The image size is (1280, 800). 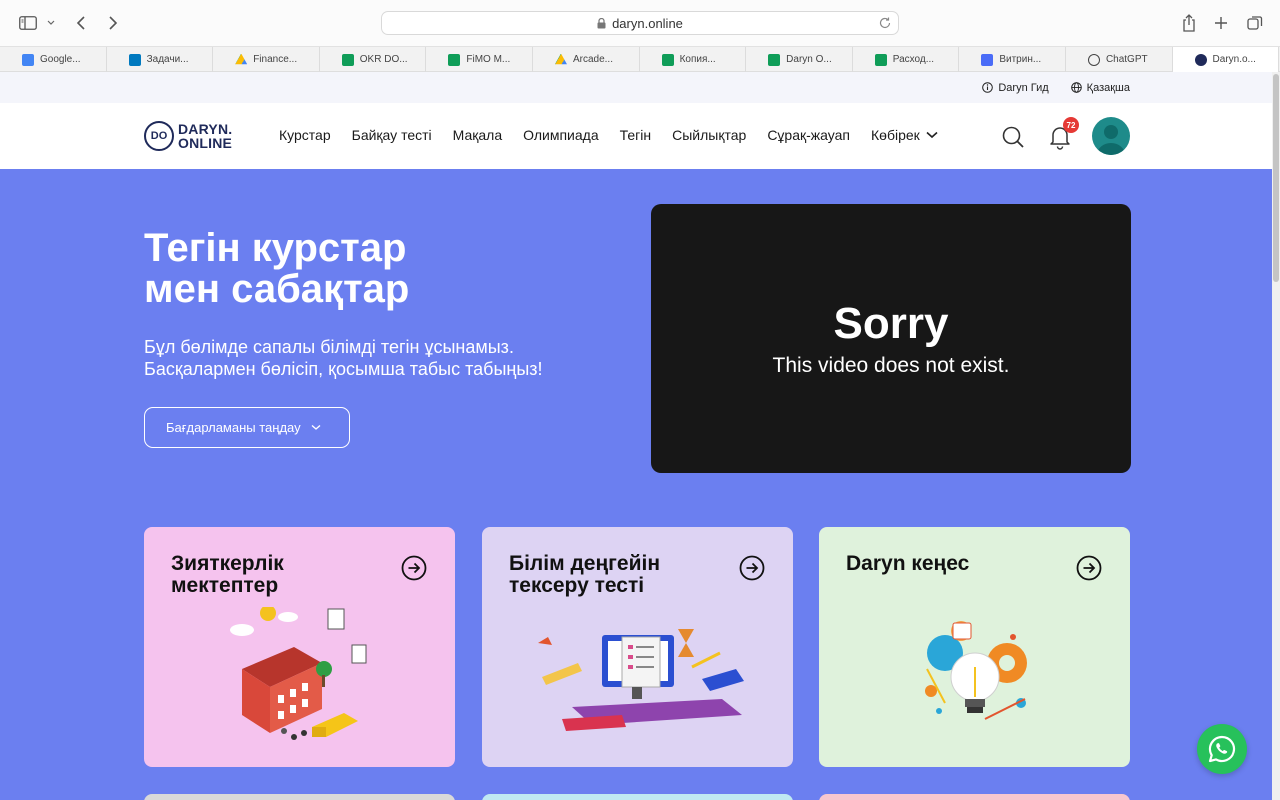 I want to click on nav-olympiad: Олимпиада, so click(x=561, y=135).